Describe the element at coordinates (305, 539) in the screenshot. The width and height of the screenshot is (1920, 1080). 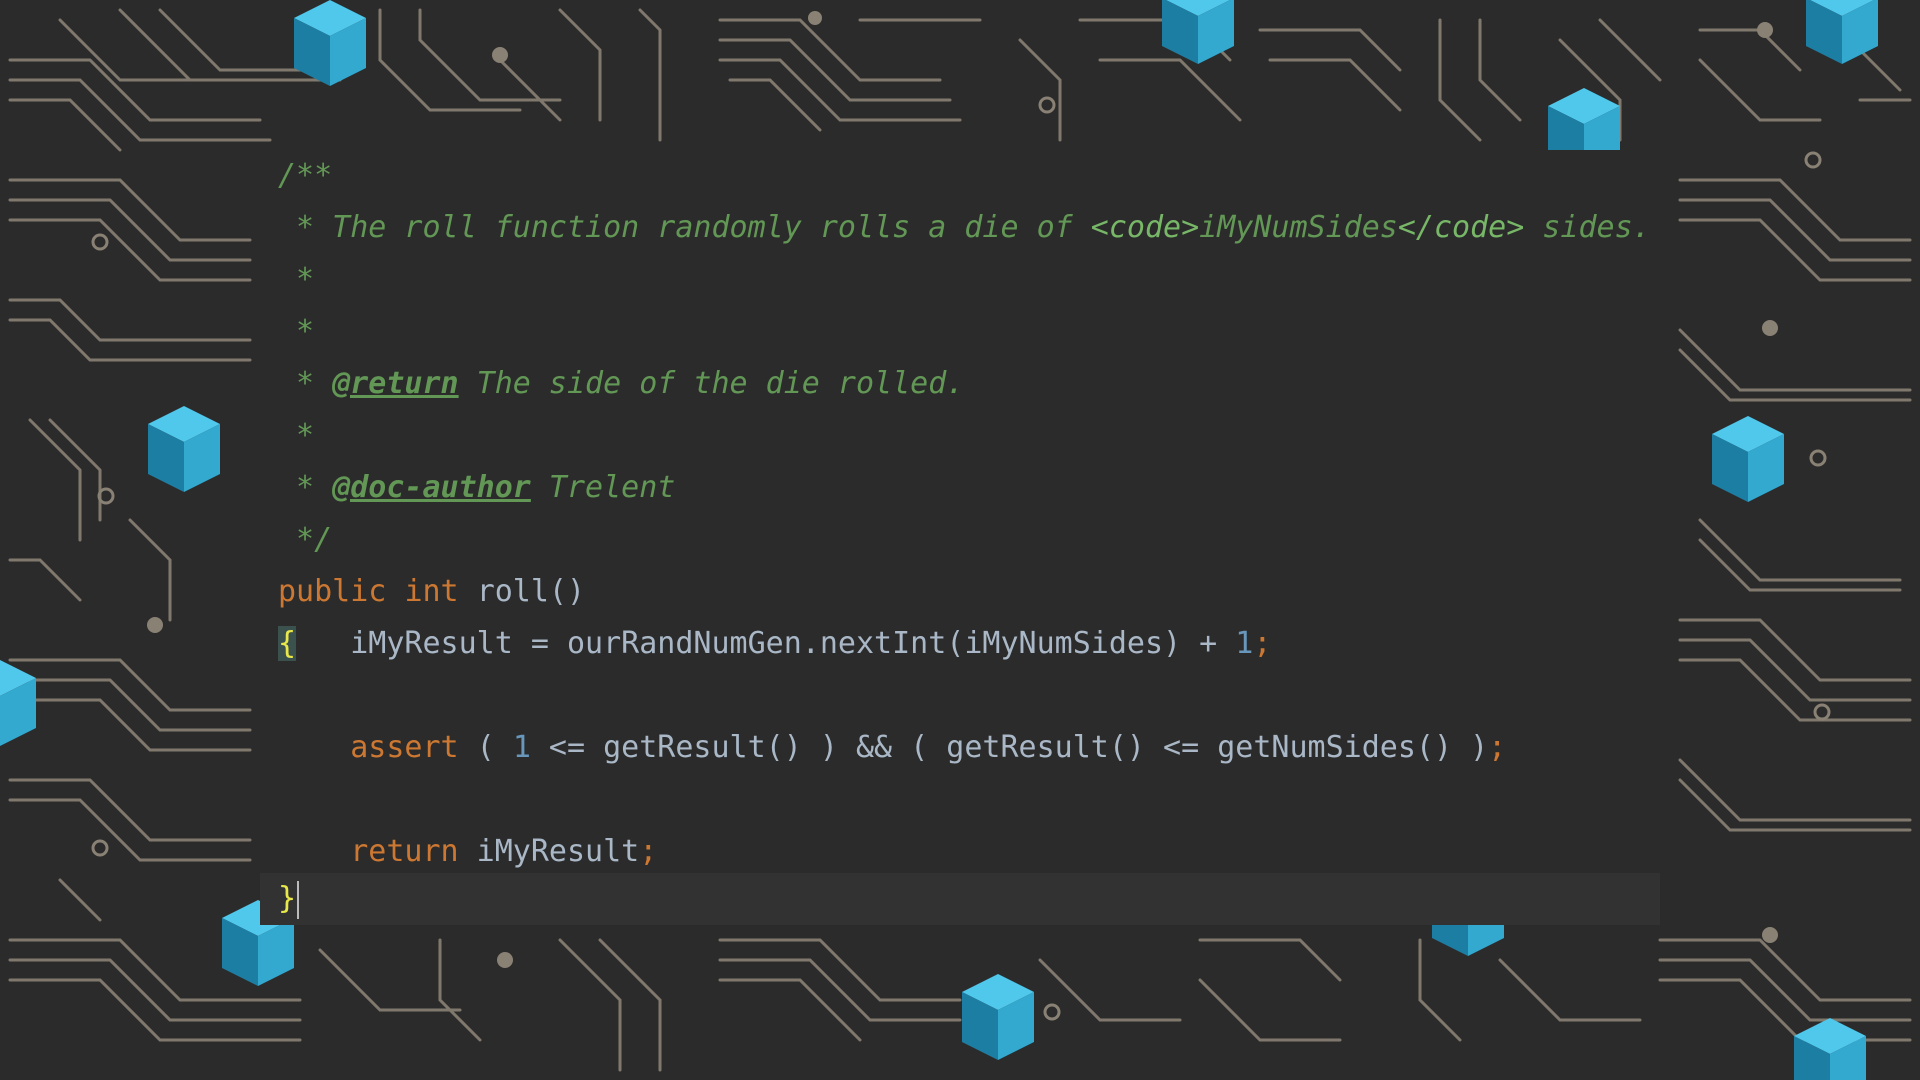
I see `doc-comment-close: */` at that location.